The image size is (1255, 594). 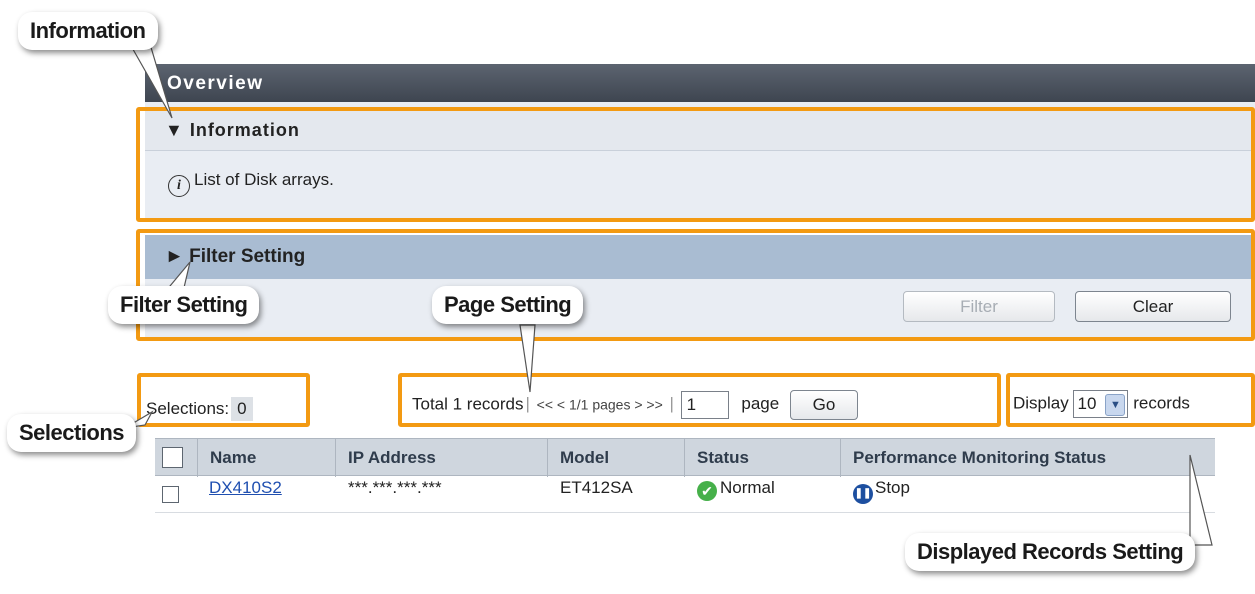 What do you see at coordinates (150, 81) in the screenshot?
I see `information-callout-pointer` at bounding box center [150, 81].